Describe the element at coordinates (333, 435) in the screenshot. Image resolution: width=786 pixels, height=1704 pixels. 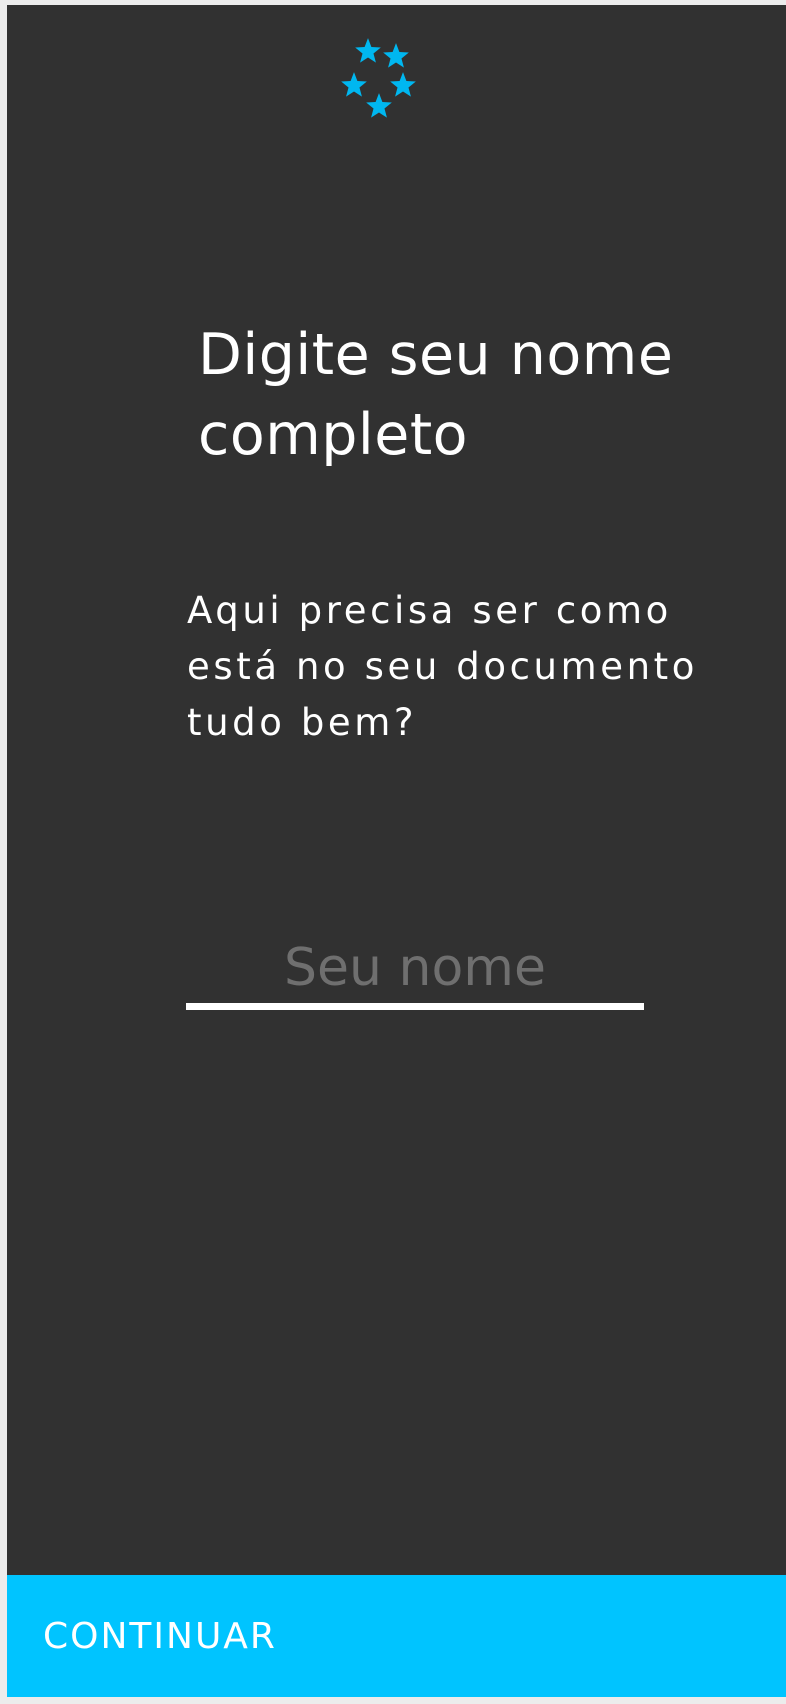
I see `page-title-line: completo` at that location.